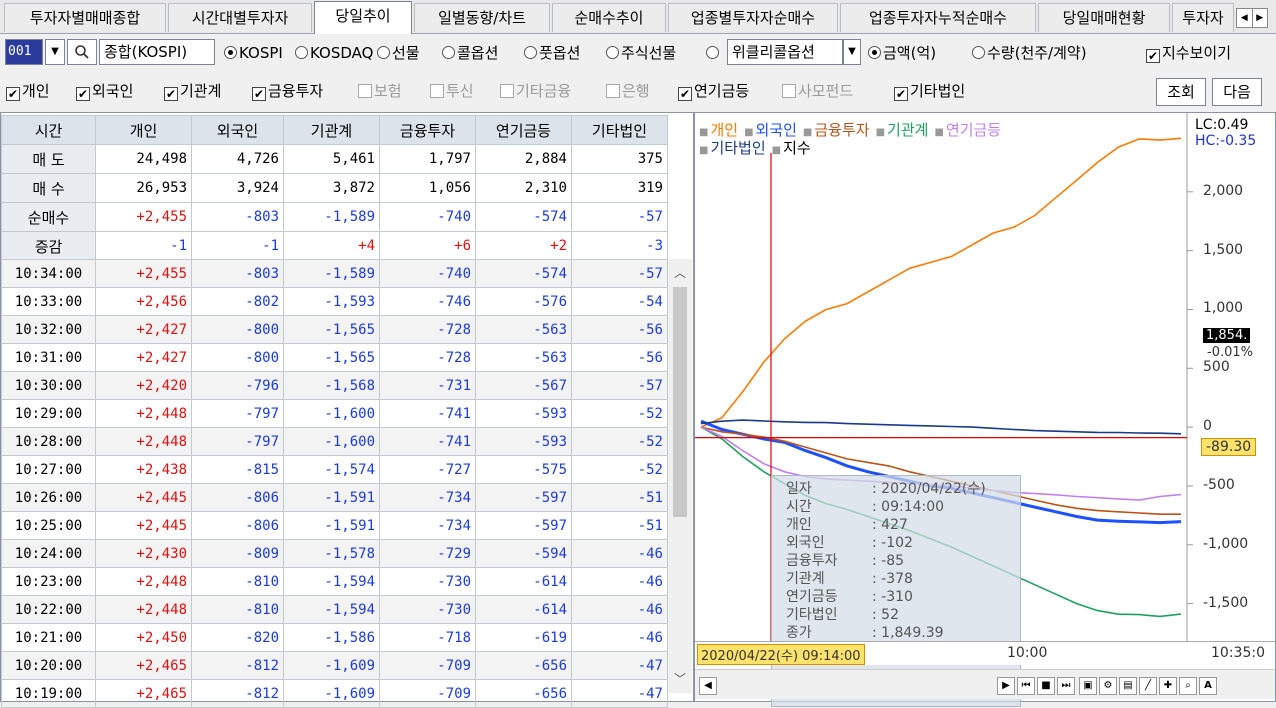 This screenshot has height=708, width=1276. Describe the element at coordinates (334, 497) in the screenshot. I see `table-row: 10:26:00 +2,445 -806 -1,591 -734 -597 -51` at that location.